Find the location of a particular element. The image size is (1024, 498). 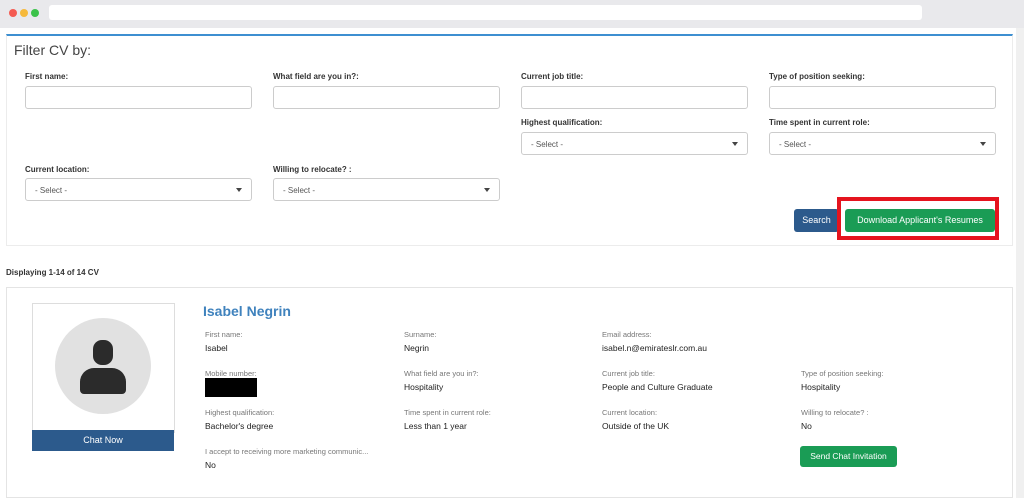

time-select: - Select - is located at coordinates (882, 143).